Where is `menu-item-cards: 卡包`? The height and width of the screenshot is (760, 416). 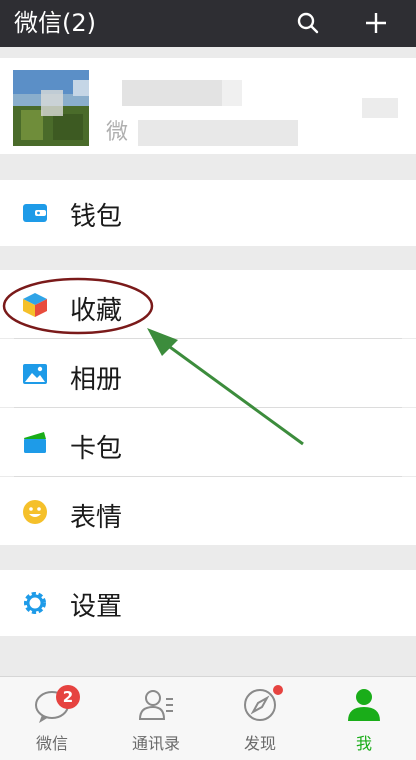 menu-item-cards: 卡包 is located at coordinates (208, 442).